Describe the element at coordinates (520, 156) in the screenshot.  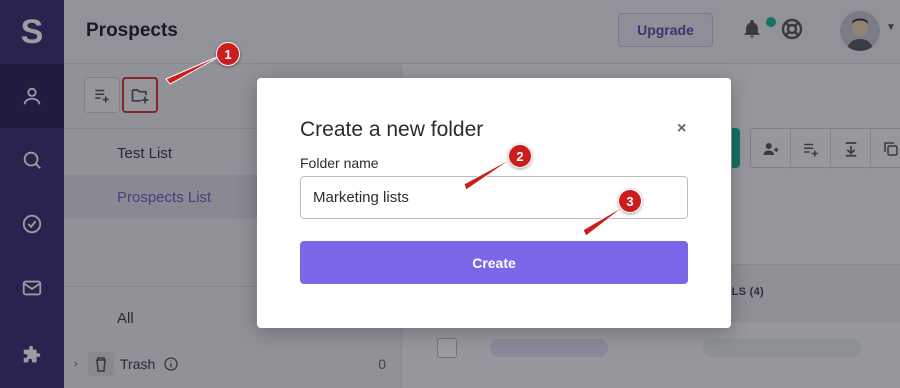
I see `annotation-badge-2: 2` at that location.